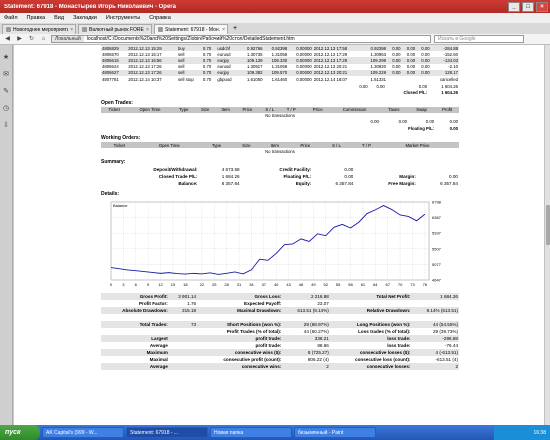 This screenshot has width=550, height=440. Describe the element at coordinates (437, 279) in the screenshot. I see `y-tick-label: 4647` at that location.